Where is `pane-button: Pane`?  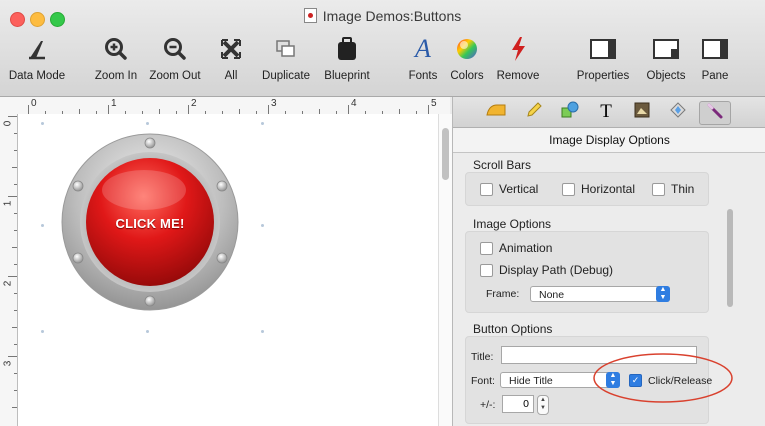
pane-button: Pane is located at coordinates (715, 58).